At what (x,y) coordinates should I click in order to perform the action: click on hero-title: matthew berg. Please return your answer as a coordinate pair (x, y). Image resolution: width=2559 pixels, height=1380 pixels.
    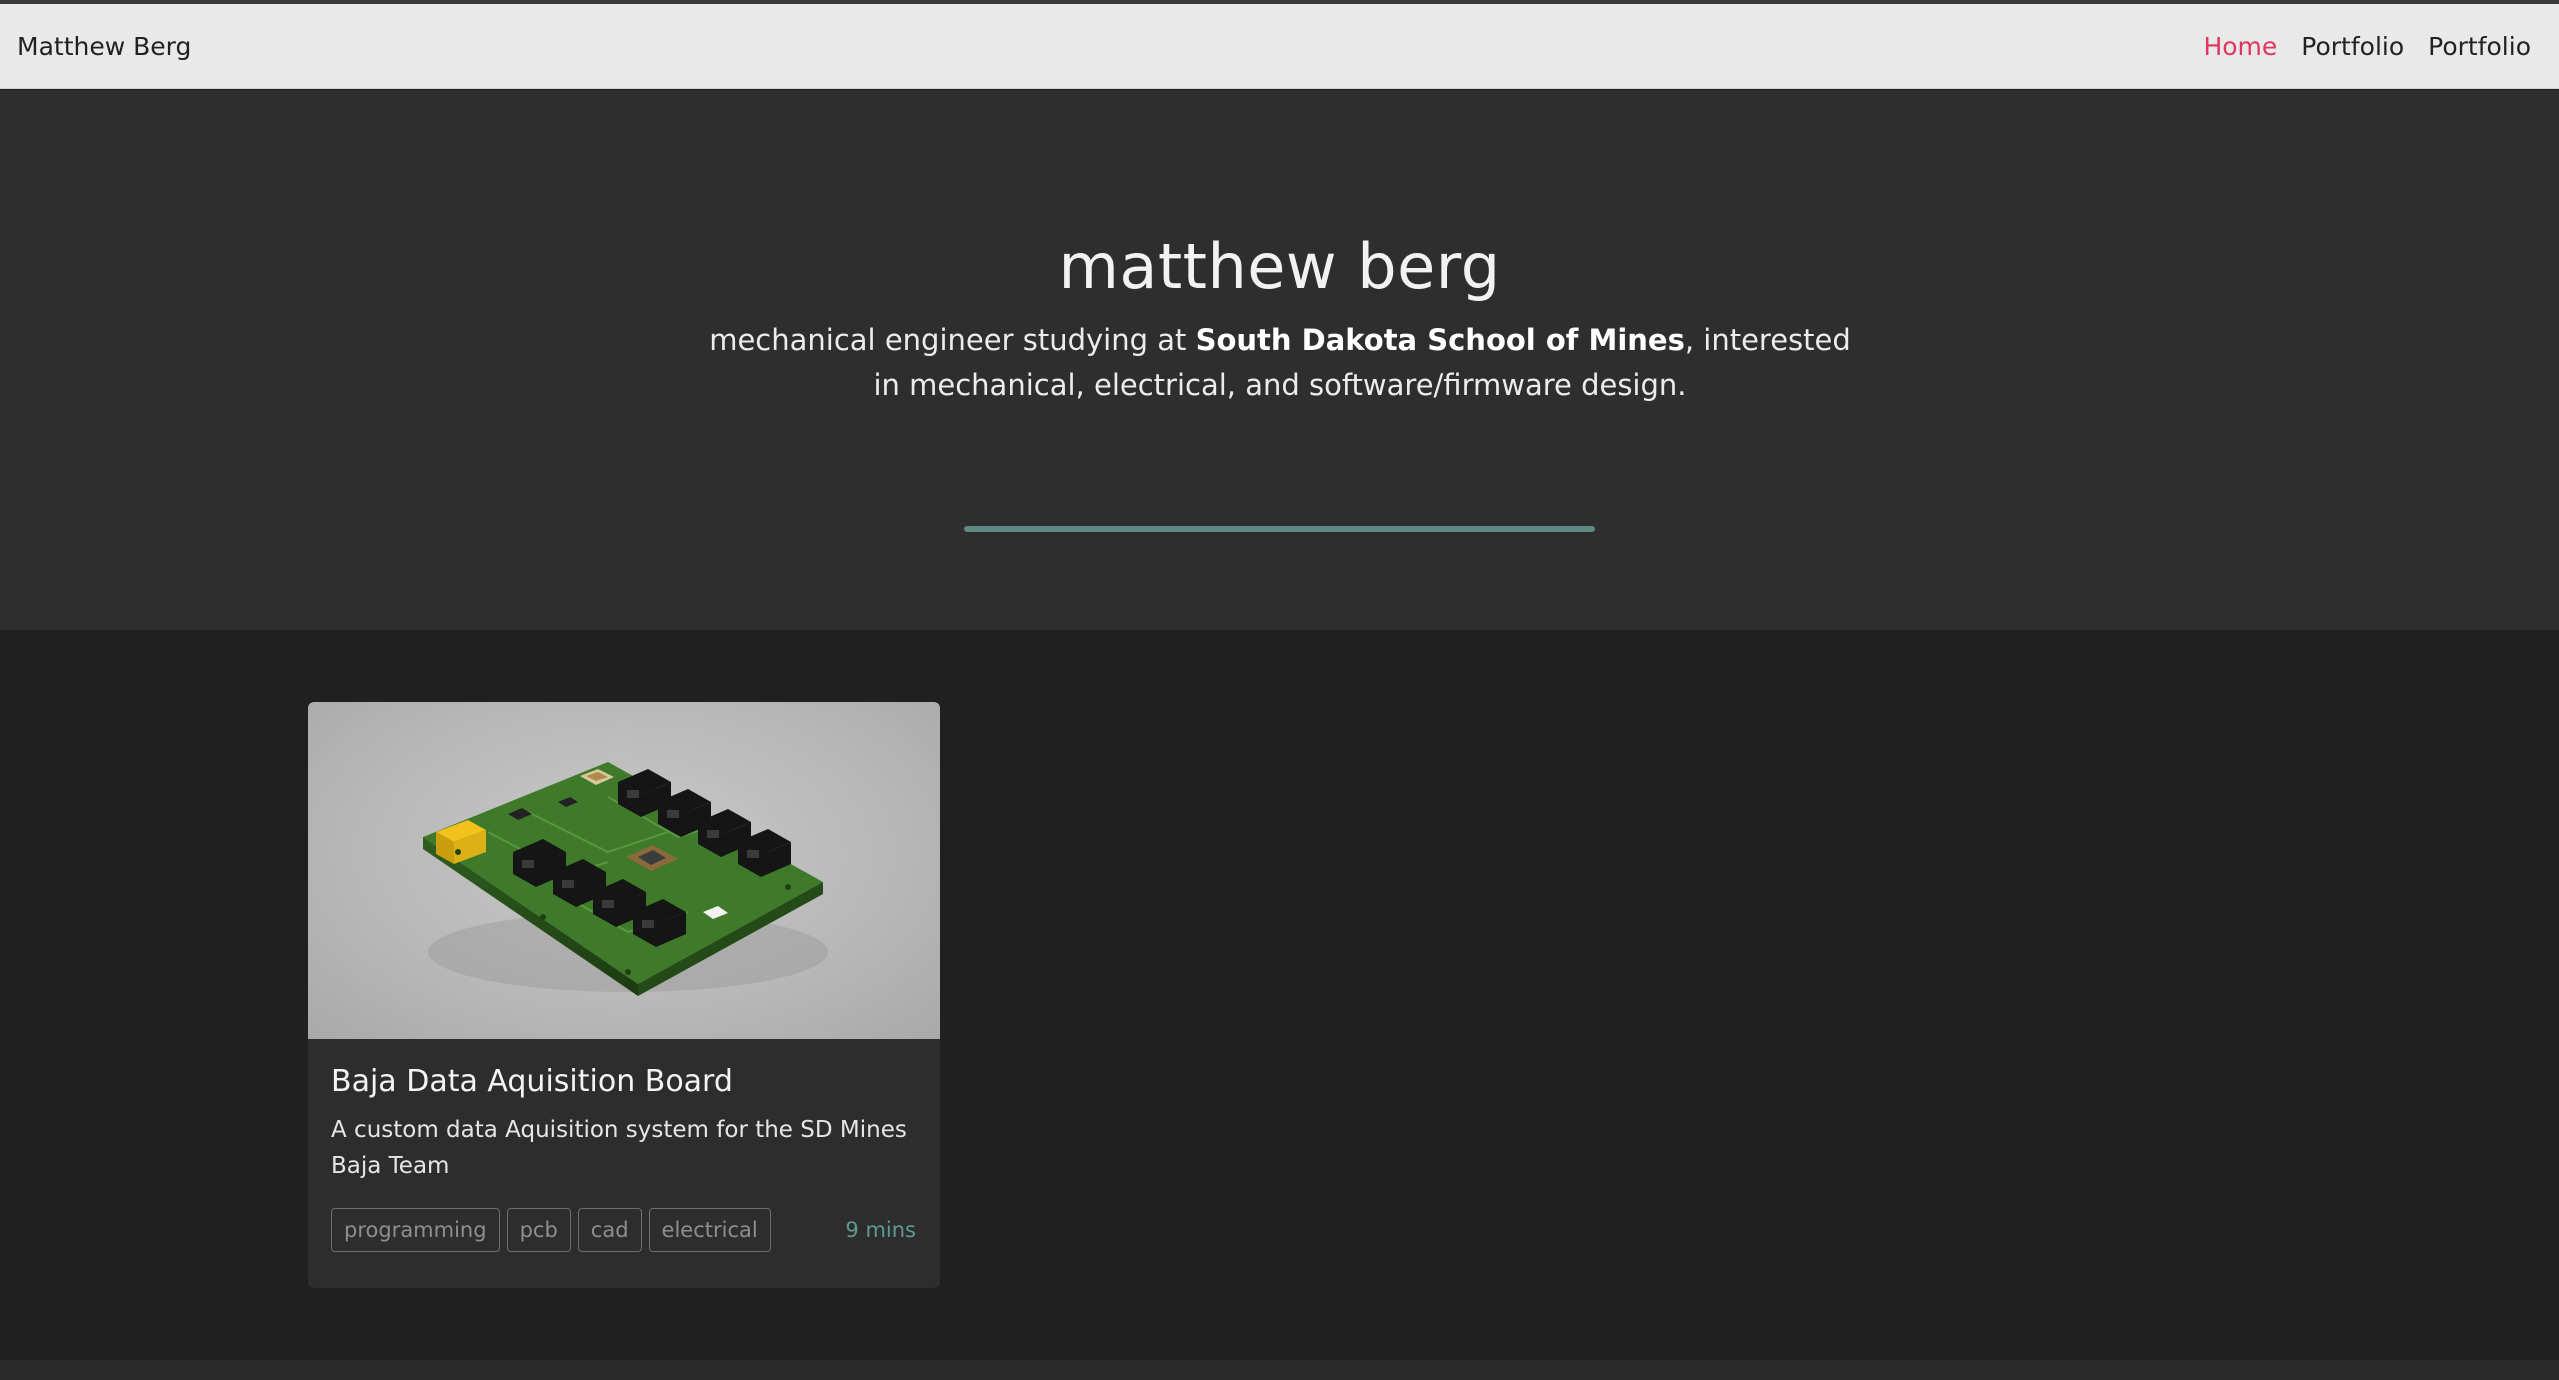
    Looking at the image, I should click on (1279, 266).